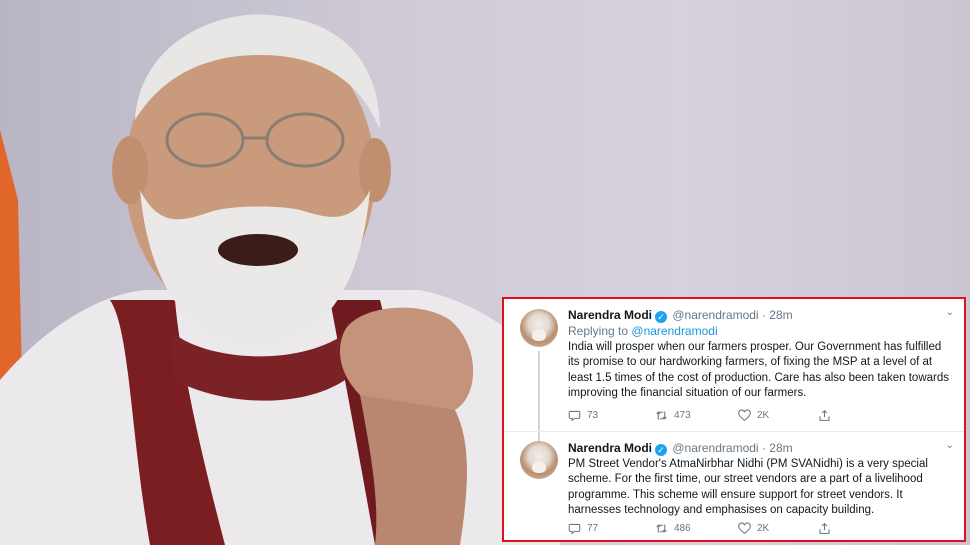 Image resolution: width=970 pixels, height=545 pixels. What do you see at coordinates (583, 415) in the screenshot?
I see `reply-button: 73` at bounding box center [583, 415].